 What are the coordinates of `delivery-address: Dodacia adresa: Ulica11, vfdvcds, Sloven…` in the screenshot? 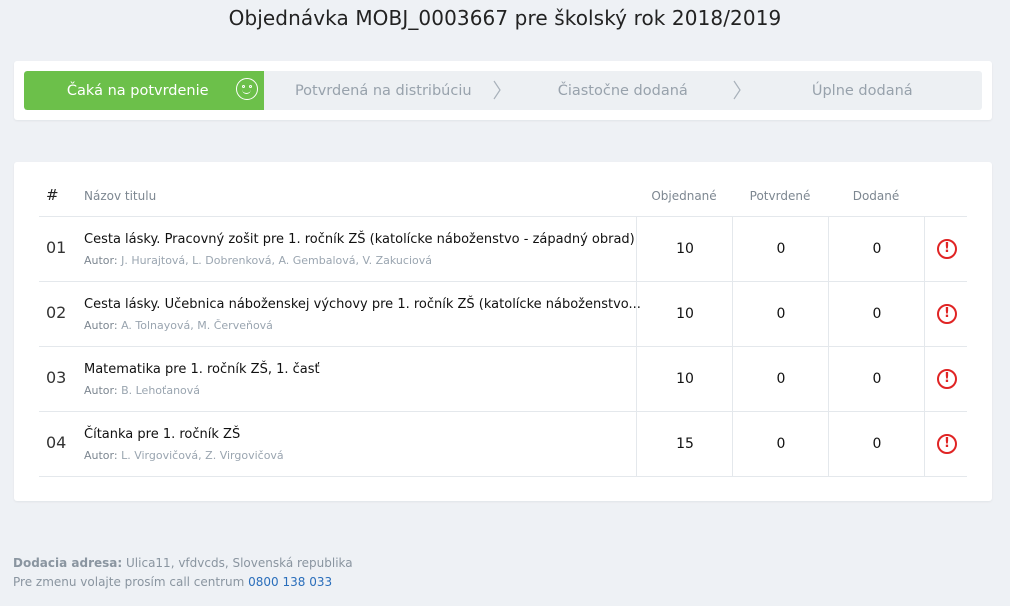 It's located at (183, 563).